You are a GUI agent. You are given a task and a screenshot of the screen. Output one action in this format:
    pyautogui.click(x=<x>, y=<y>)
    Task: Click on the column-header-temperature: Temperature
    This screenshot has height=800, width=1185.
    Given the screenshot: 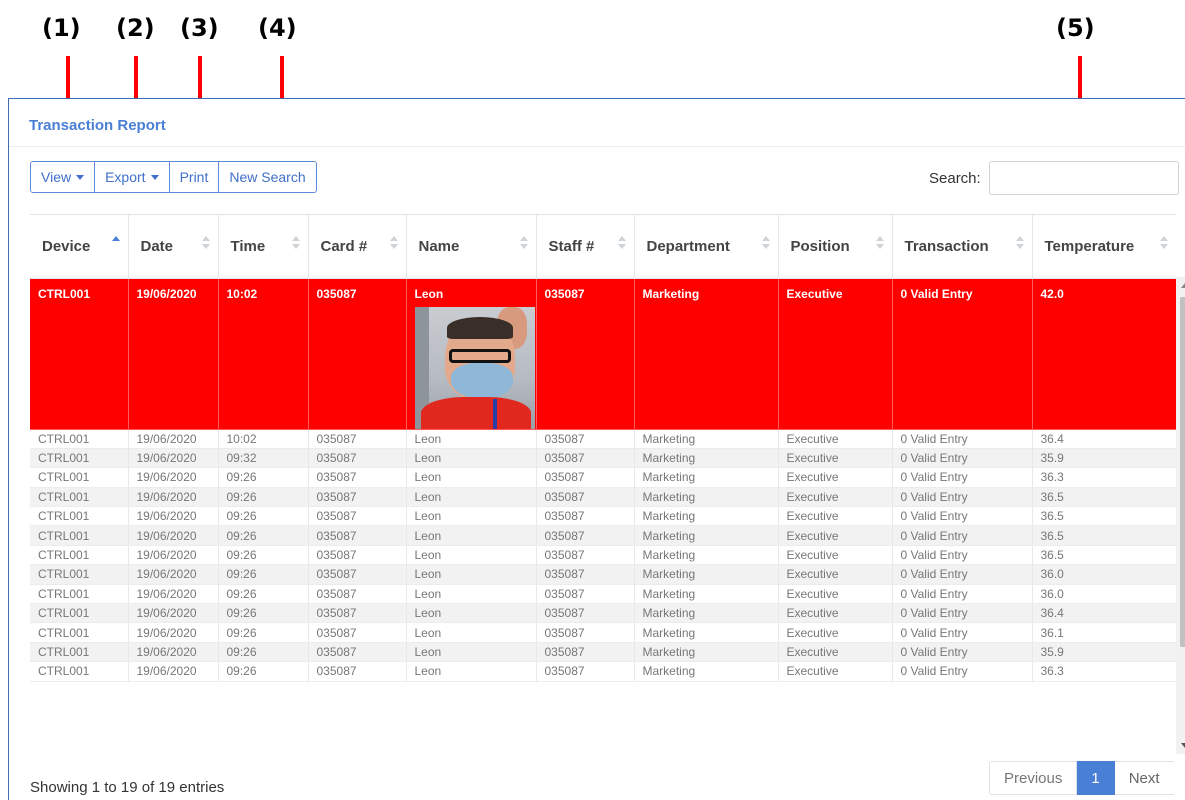 What is the action you would take?
    pyautogui.click(x=1104, y=247)
    